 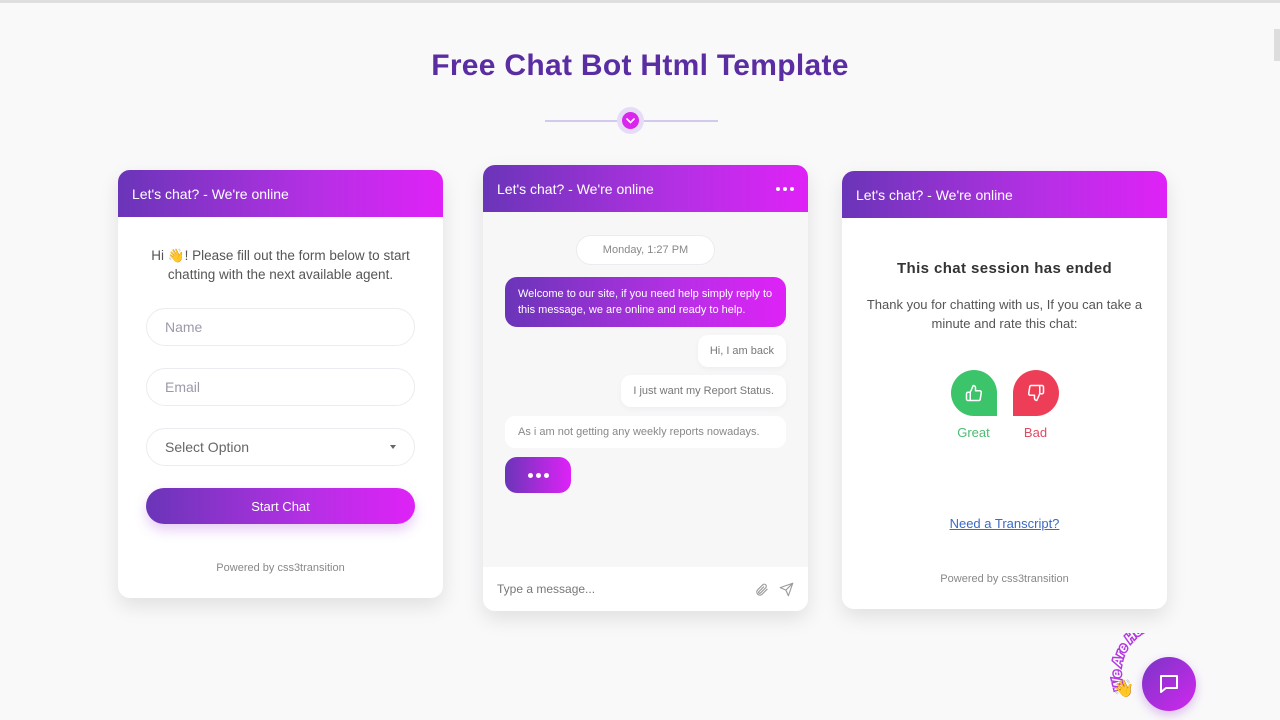 I want to click on great-label: Great, so click(x=973, y=432).